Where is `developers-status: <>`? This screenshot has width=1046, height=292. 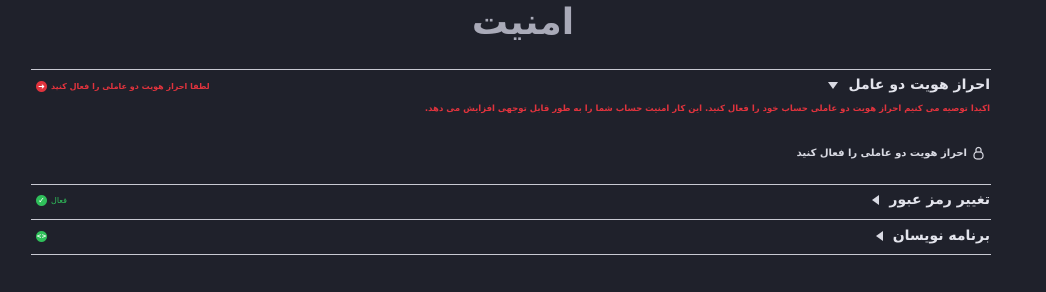
developers-status: <> is located at coordinates (41, 236).